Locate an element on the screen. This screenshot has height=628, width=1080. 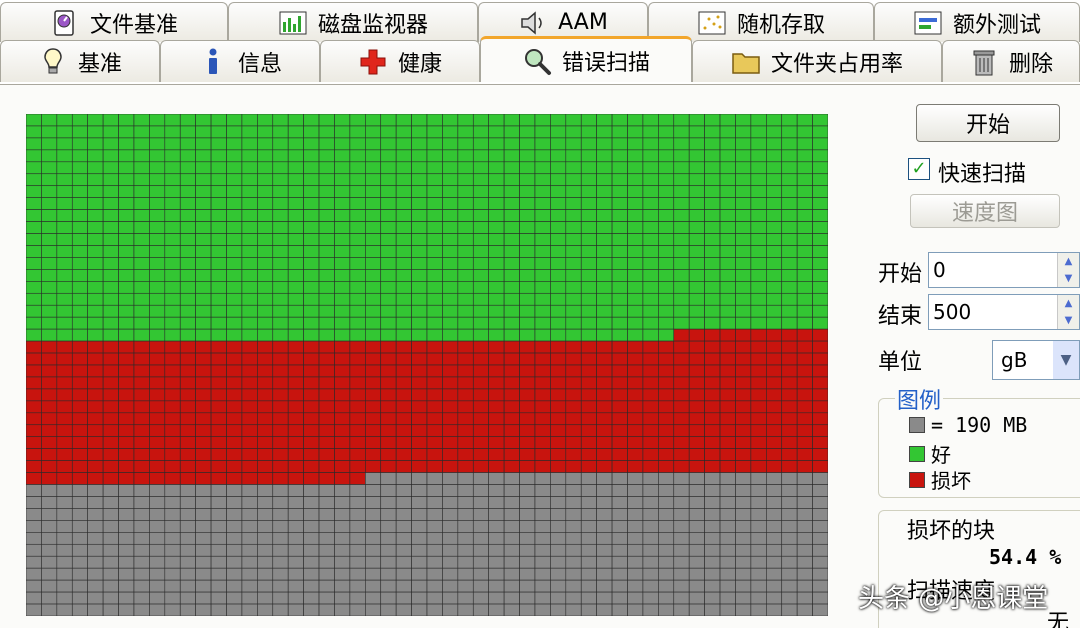
tab-extra-tests: 额外测试 is located at coordinates (977, 22).